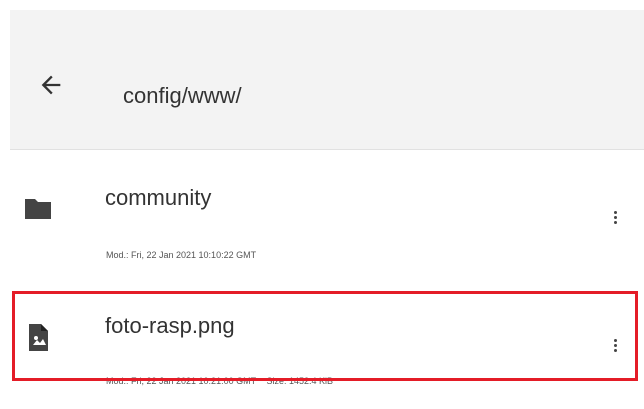 The width and height of the screenshot is (644, 409). Describe the element at coordinates (158, 197) in the screenshot. I see `file-name: community` at that location.